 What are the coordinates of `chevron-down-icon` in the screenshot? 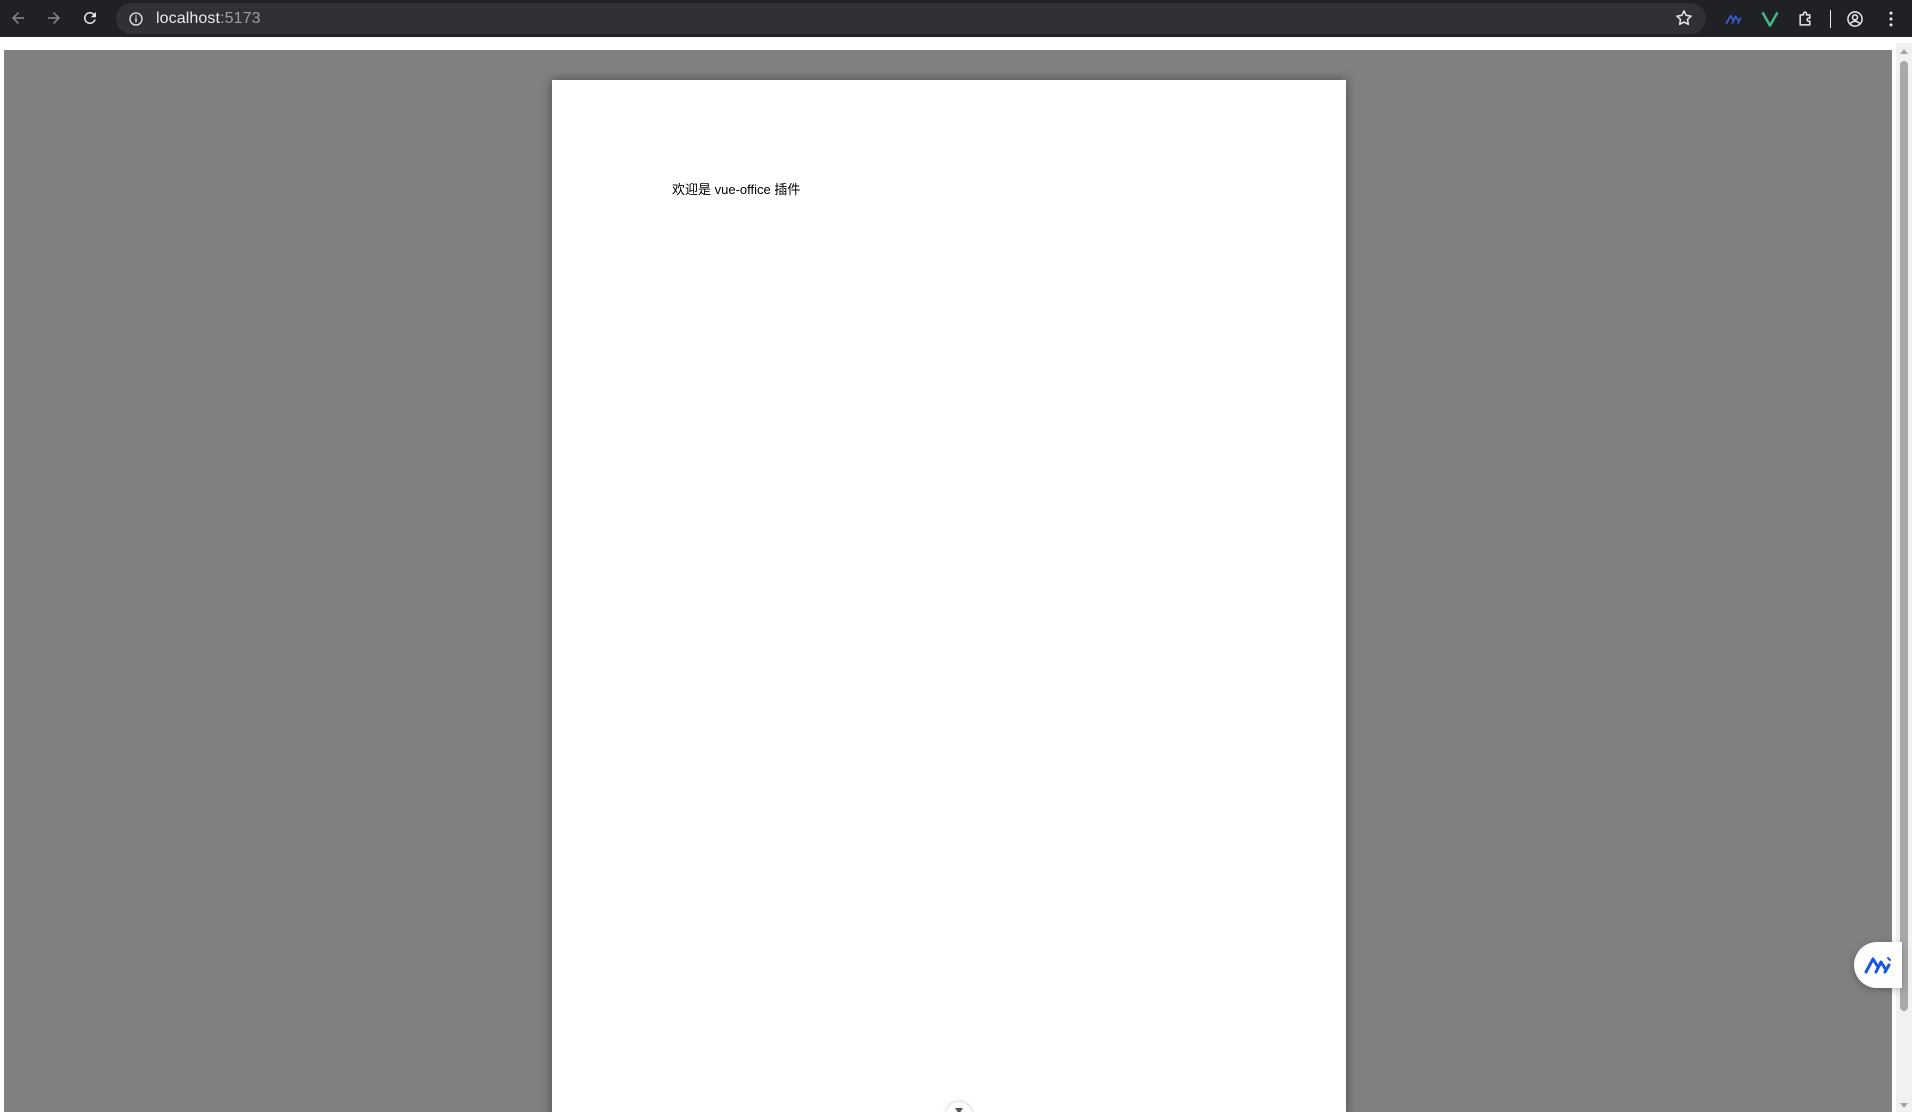 It's located at (959, 1107).